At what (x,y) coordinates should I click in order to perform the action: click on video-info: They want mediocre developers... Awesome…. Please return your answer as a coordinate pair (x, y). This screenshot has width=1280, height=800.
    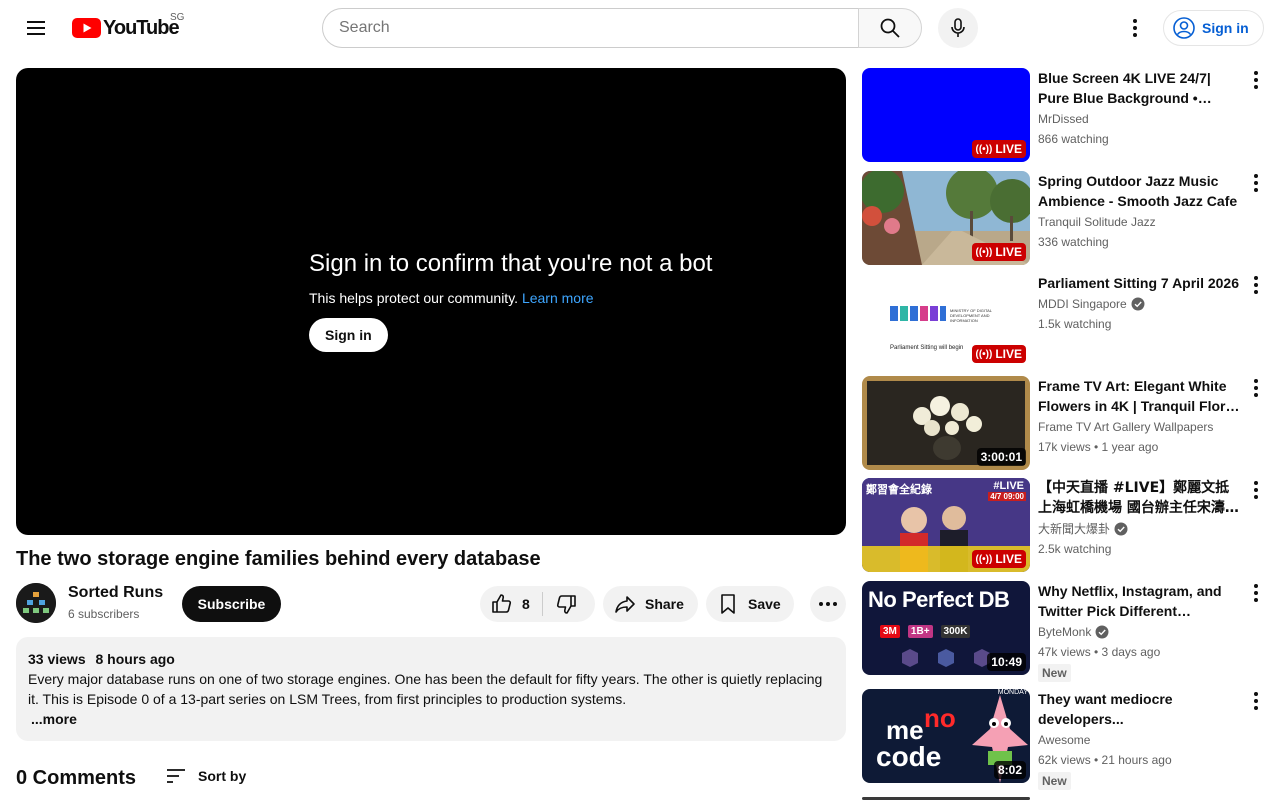
    Looking at the image, I should click on (1140, 739).